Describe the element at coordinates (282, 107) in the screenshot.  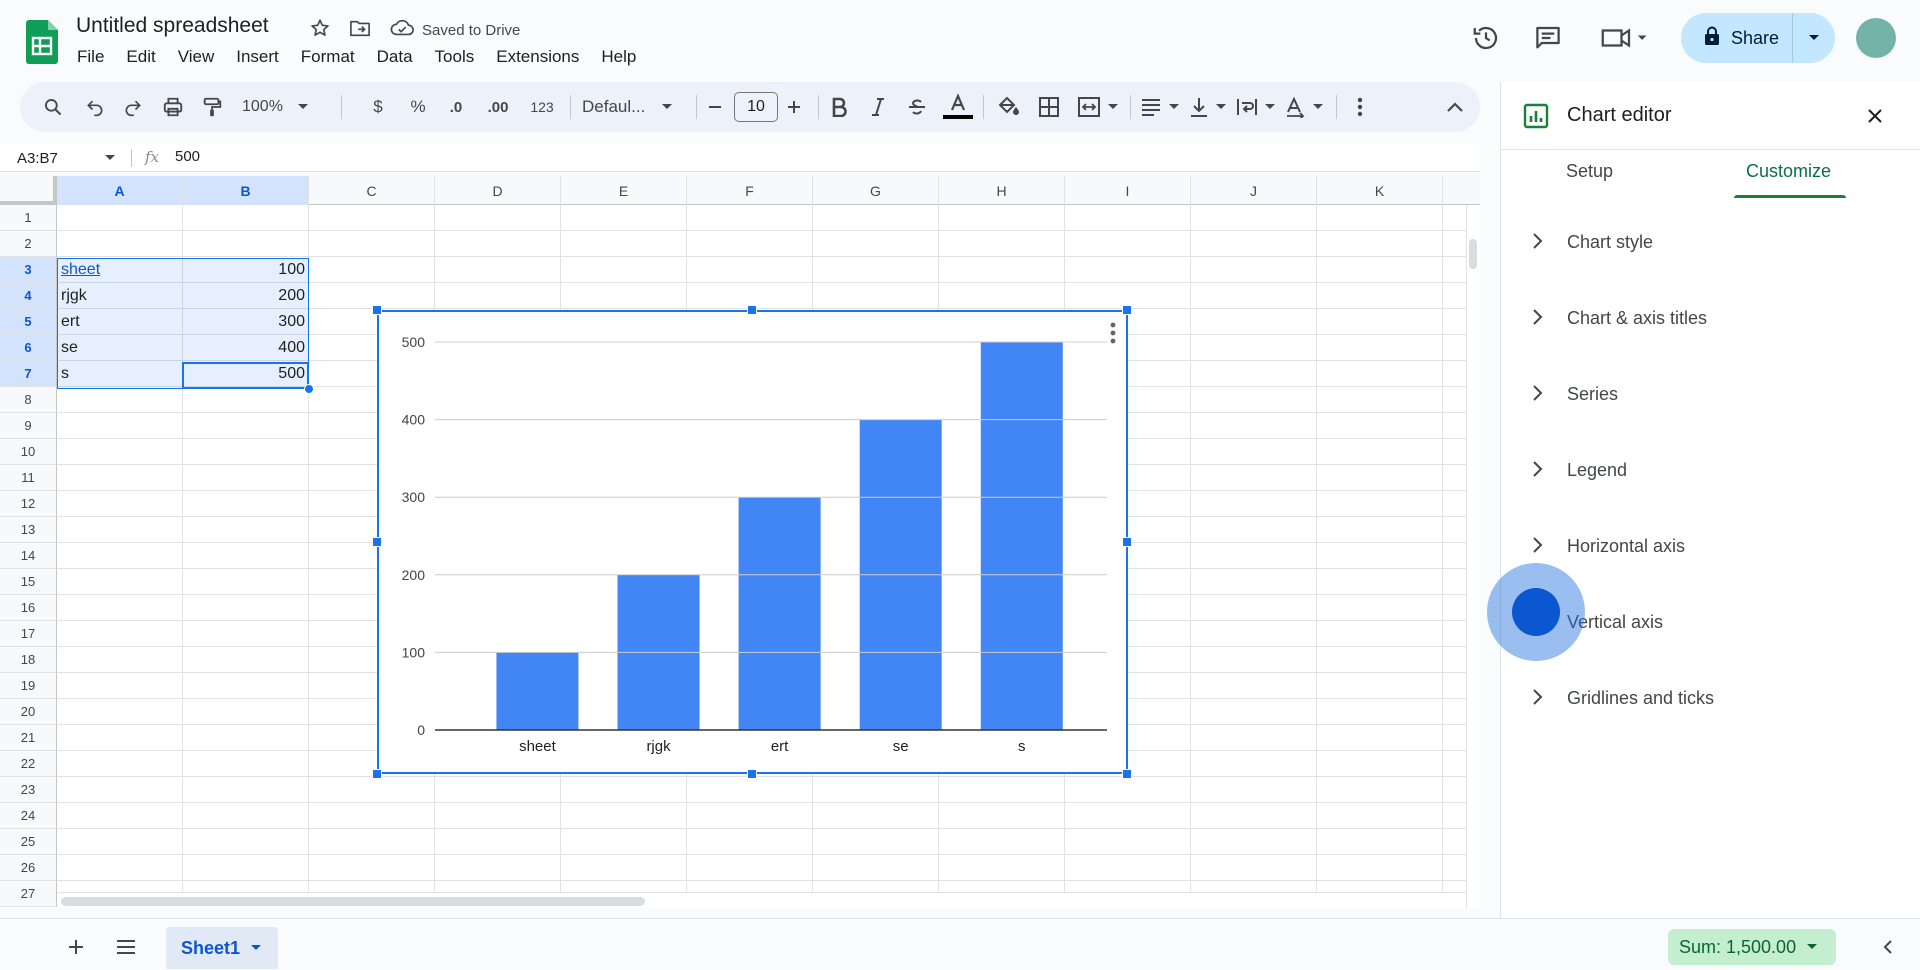
I see `zoom-select: 100%` at that location.